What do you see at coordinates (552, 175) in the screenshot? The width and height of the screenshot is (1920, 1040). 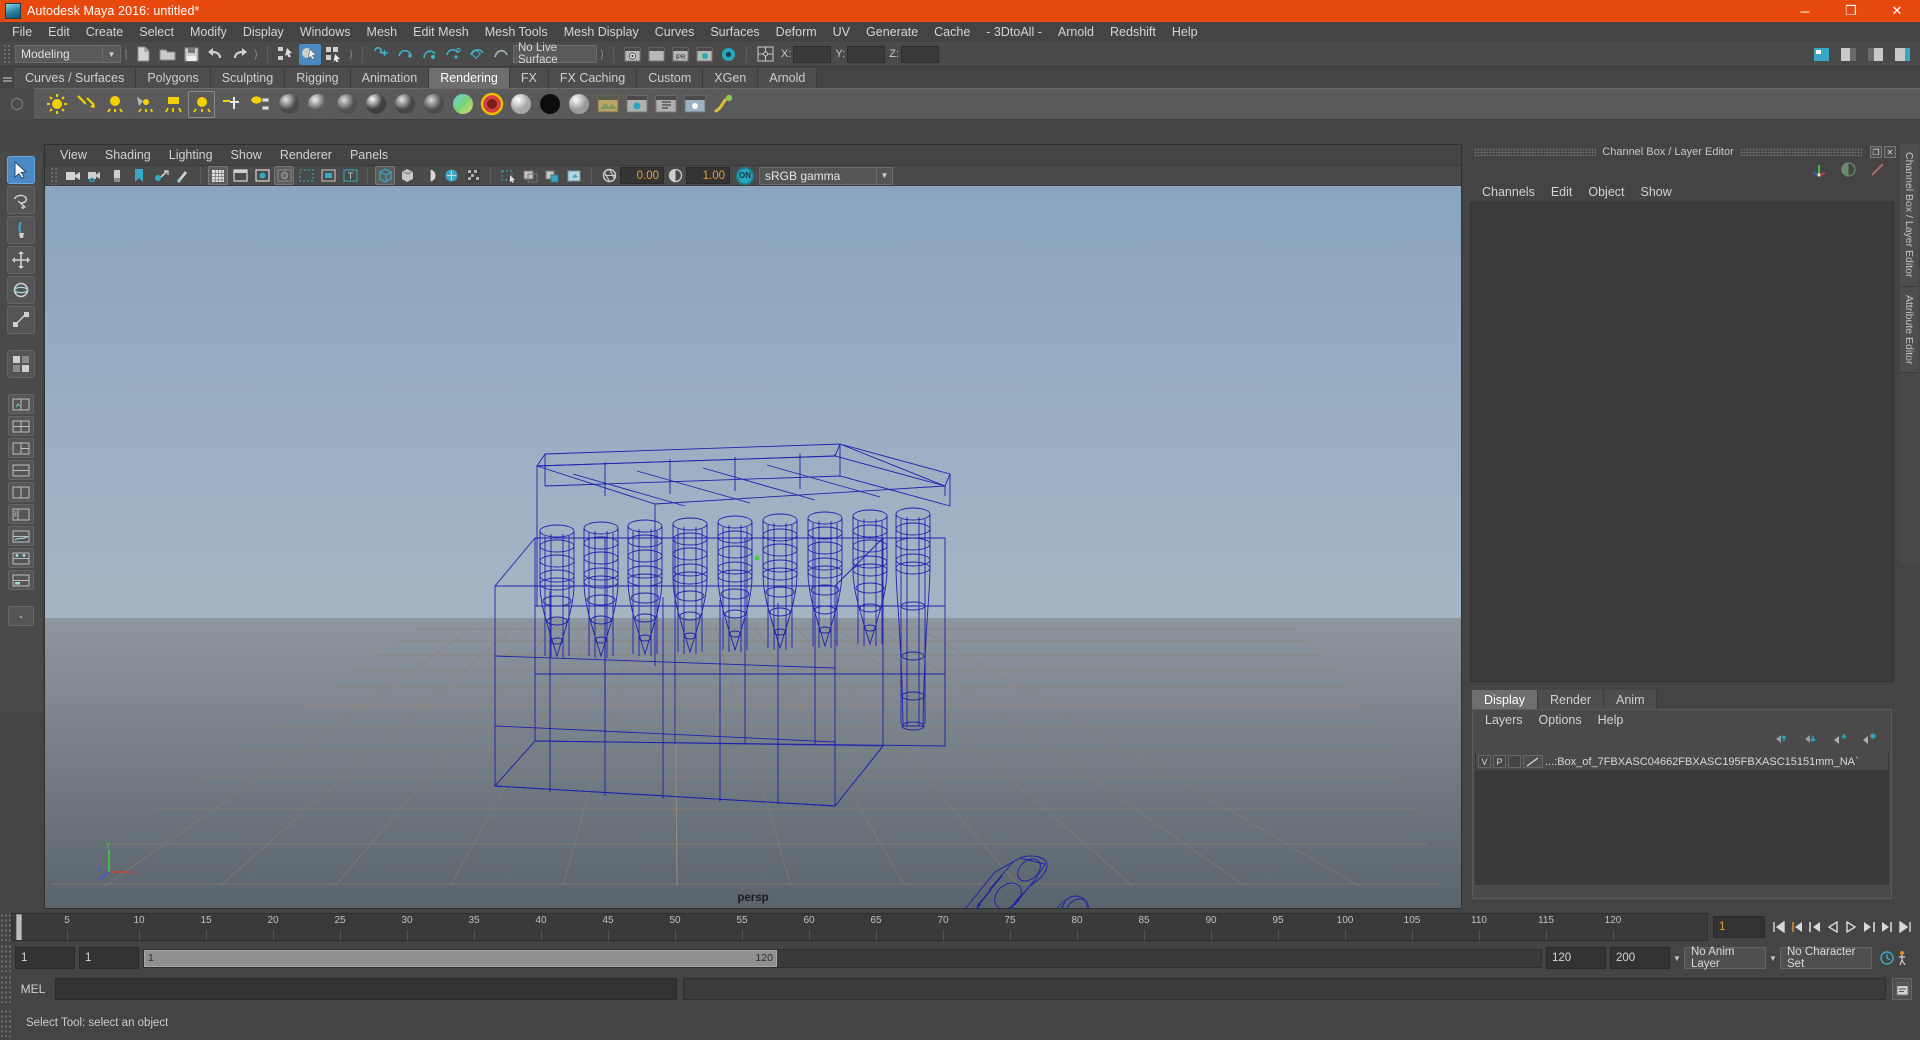 I see `xray-joints-icon` at bounding box center [552, 175].